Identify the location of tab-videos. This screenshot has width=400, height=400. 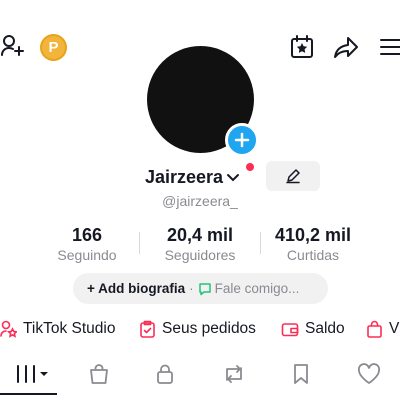
(31, 374).